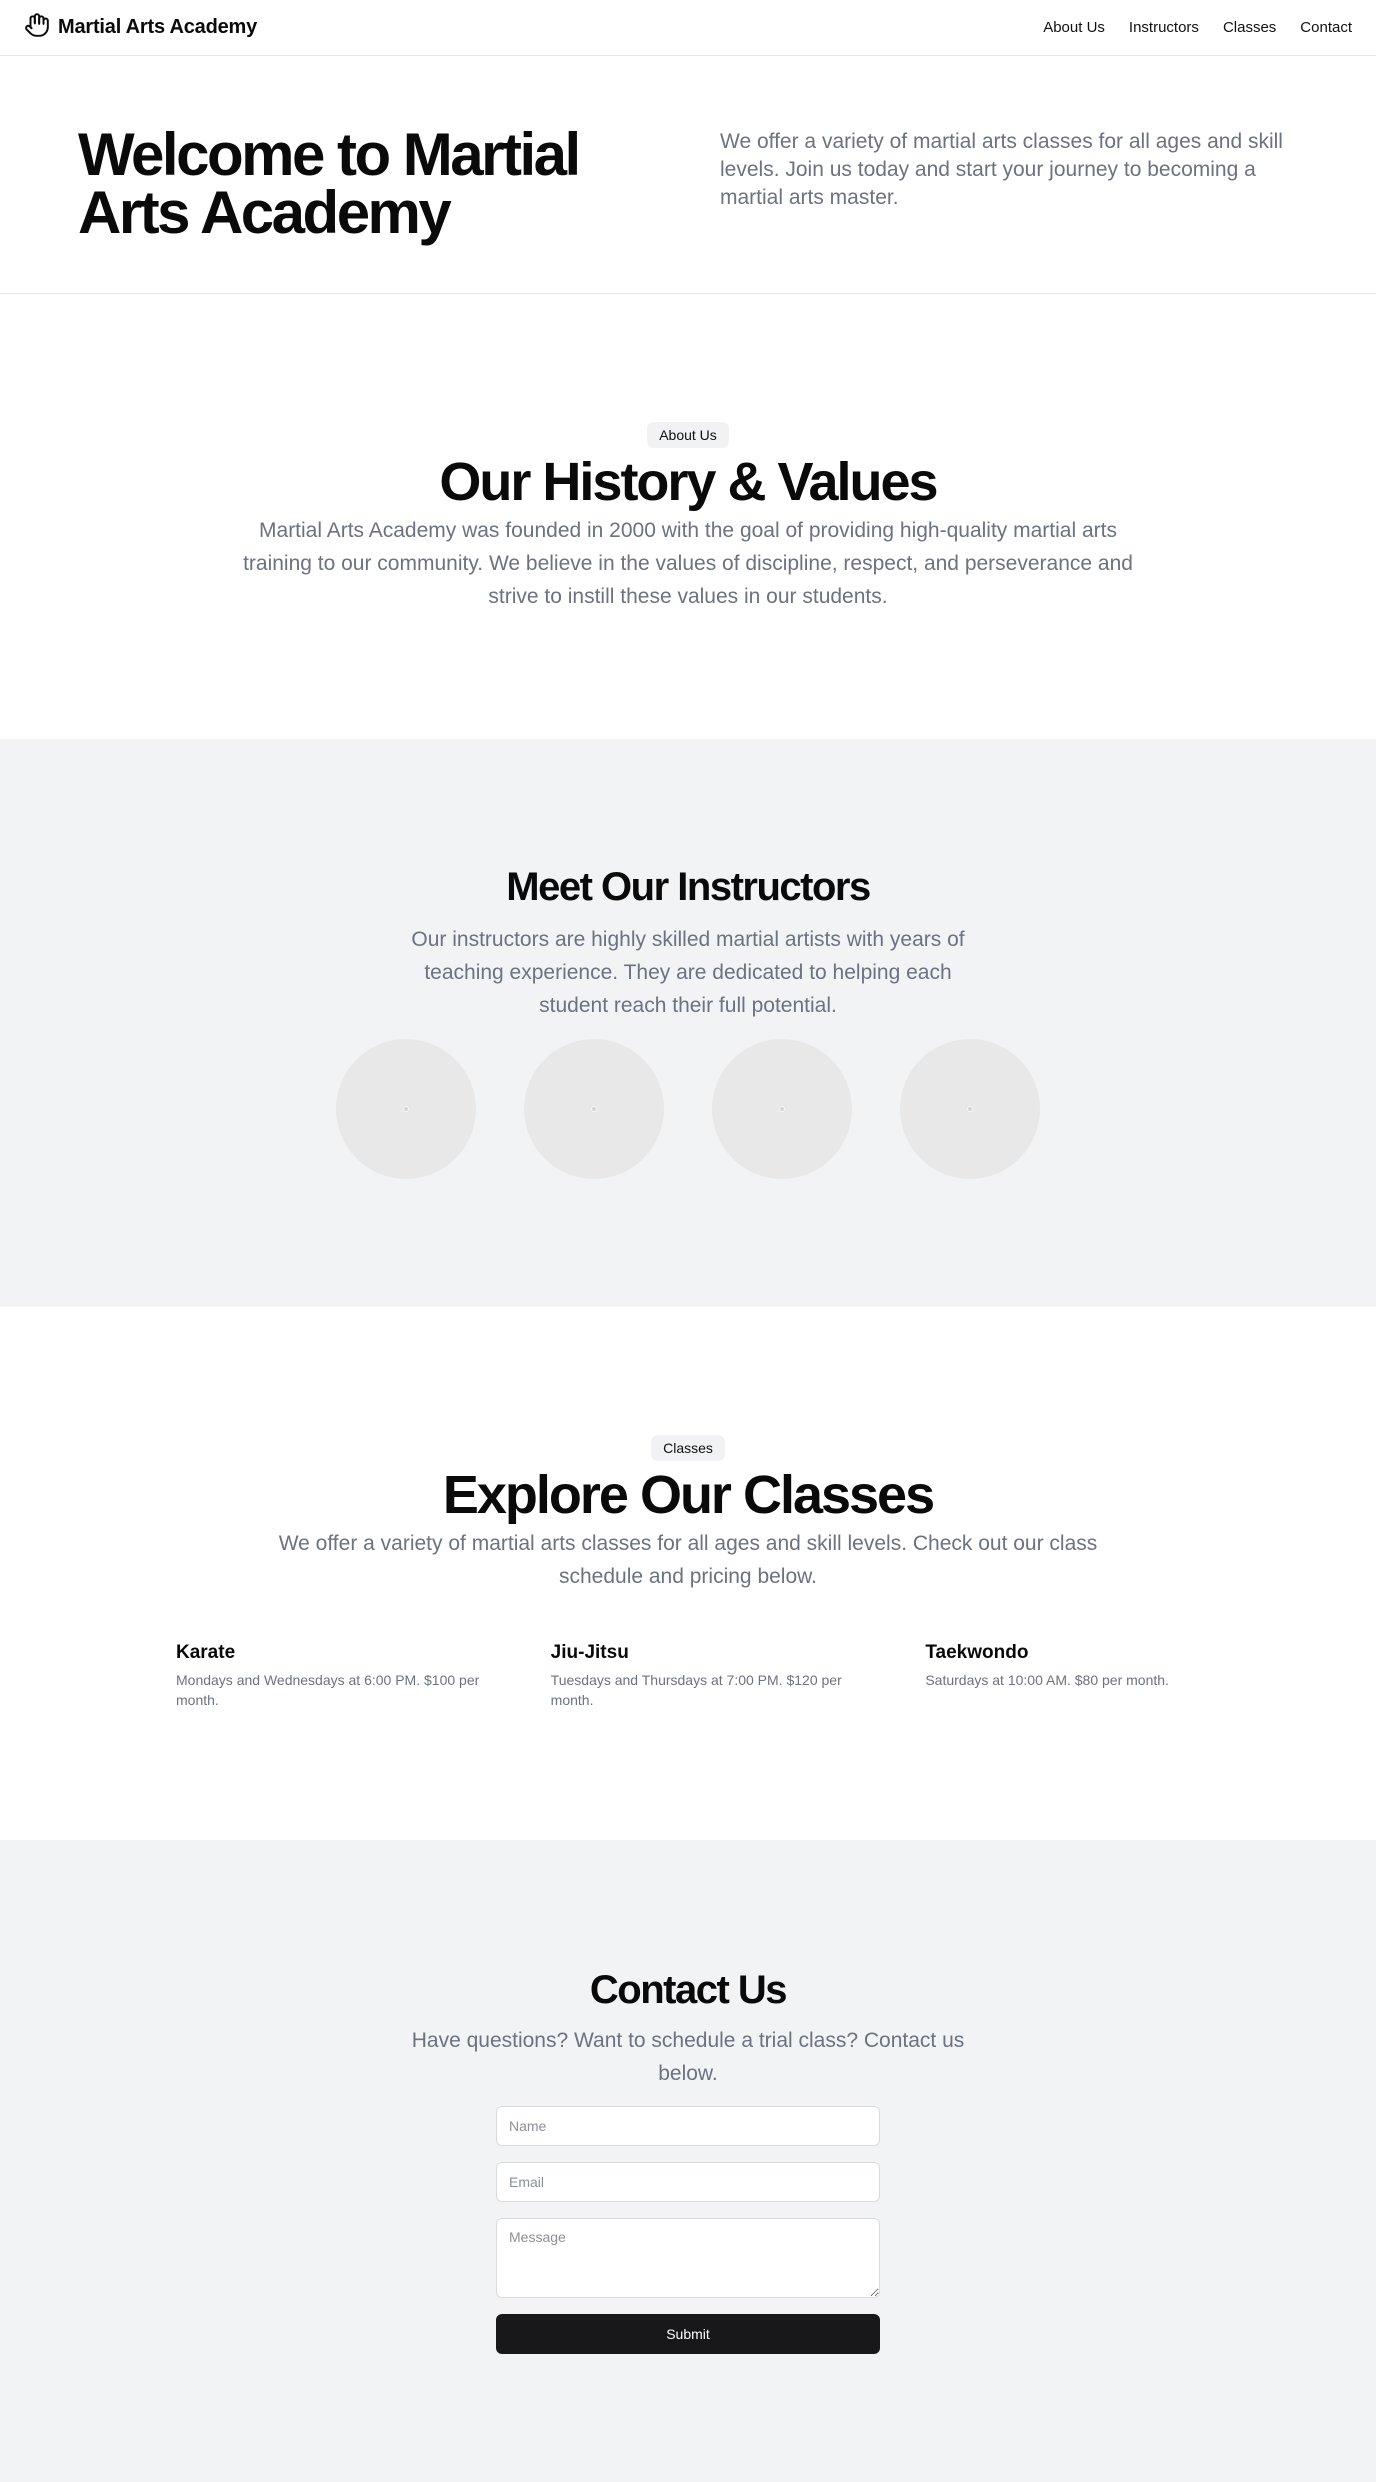 This screenshot has width=1376, height=2482. Describe the element at coordinates (977, 1652) in the screenshot. I see `class-name: Taekwondo` at that location.